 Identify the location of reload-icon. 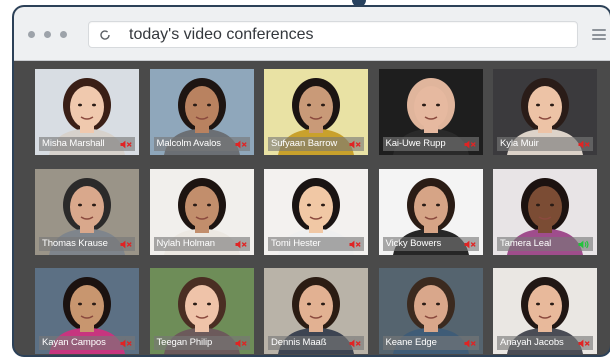
(105, 35).